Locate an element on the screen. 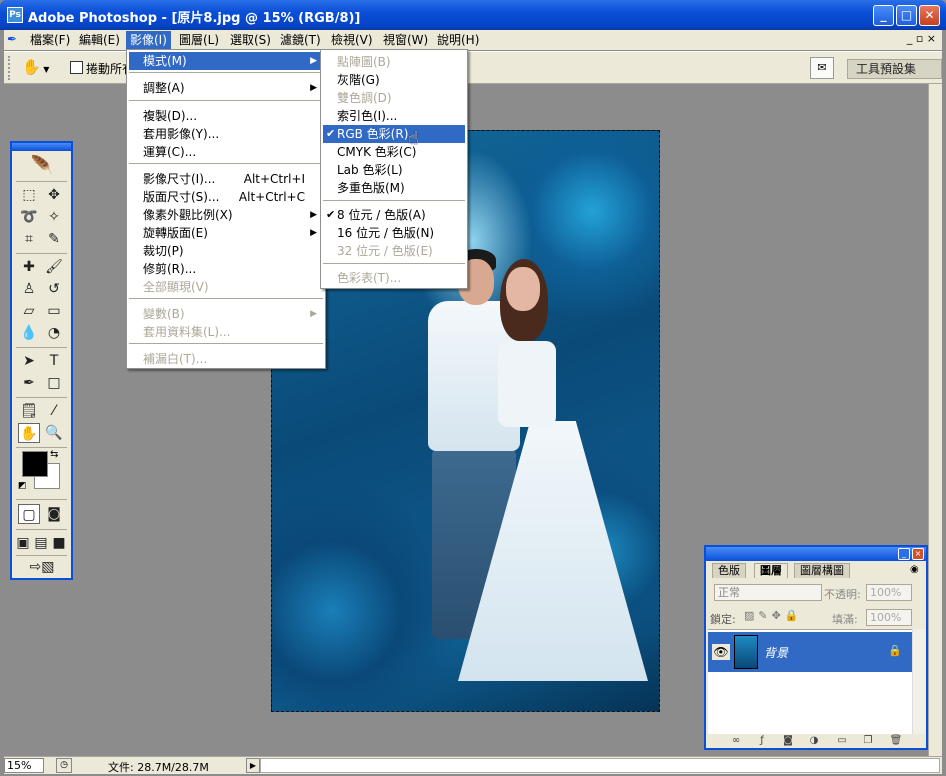 This screenshot has width=946, height=776. type-tool-icon: T is located at coordinates (54, 361).